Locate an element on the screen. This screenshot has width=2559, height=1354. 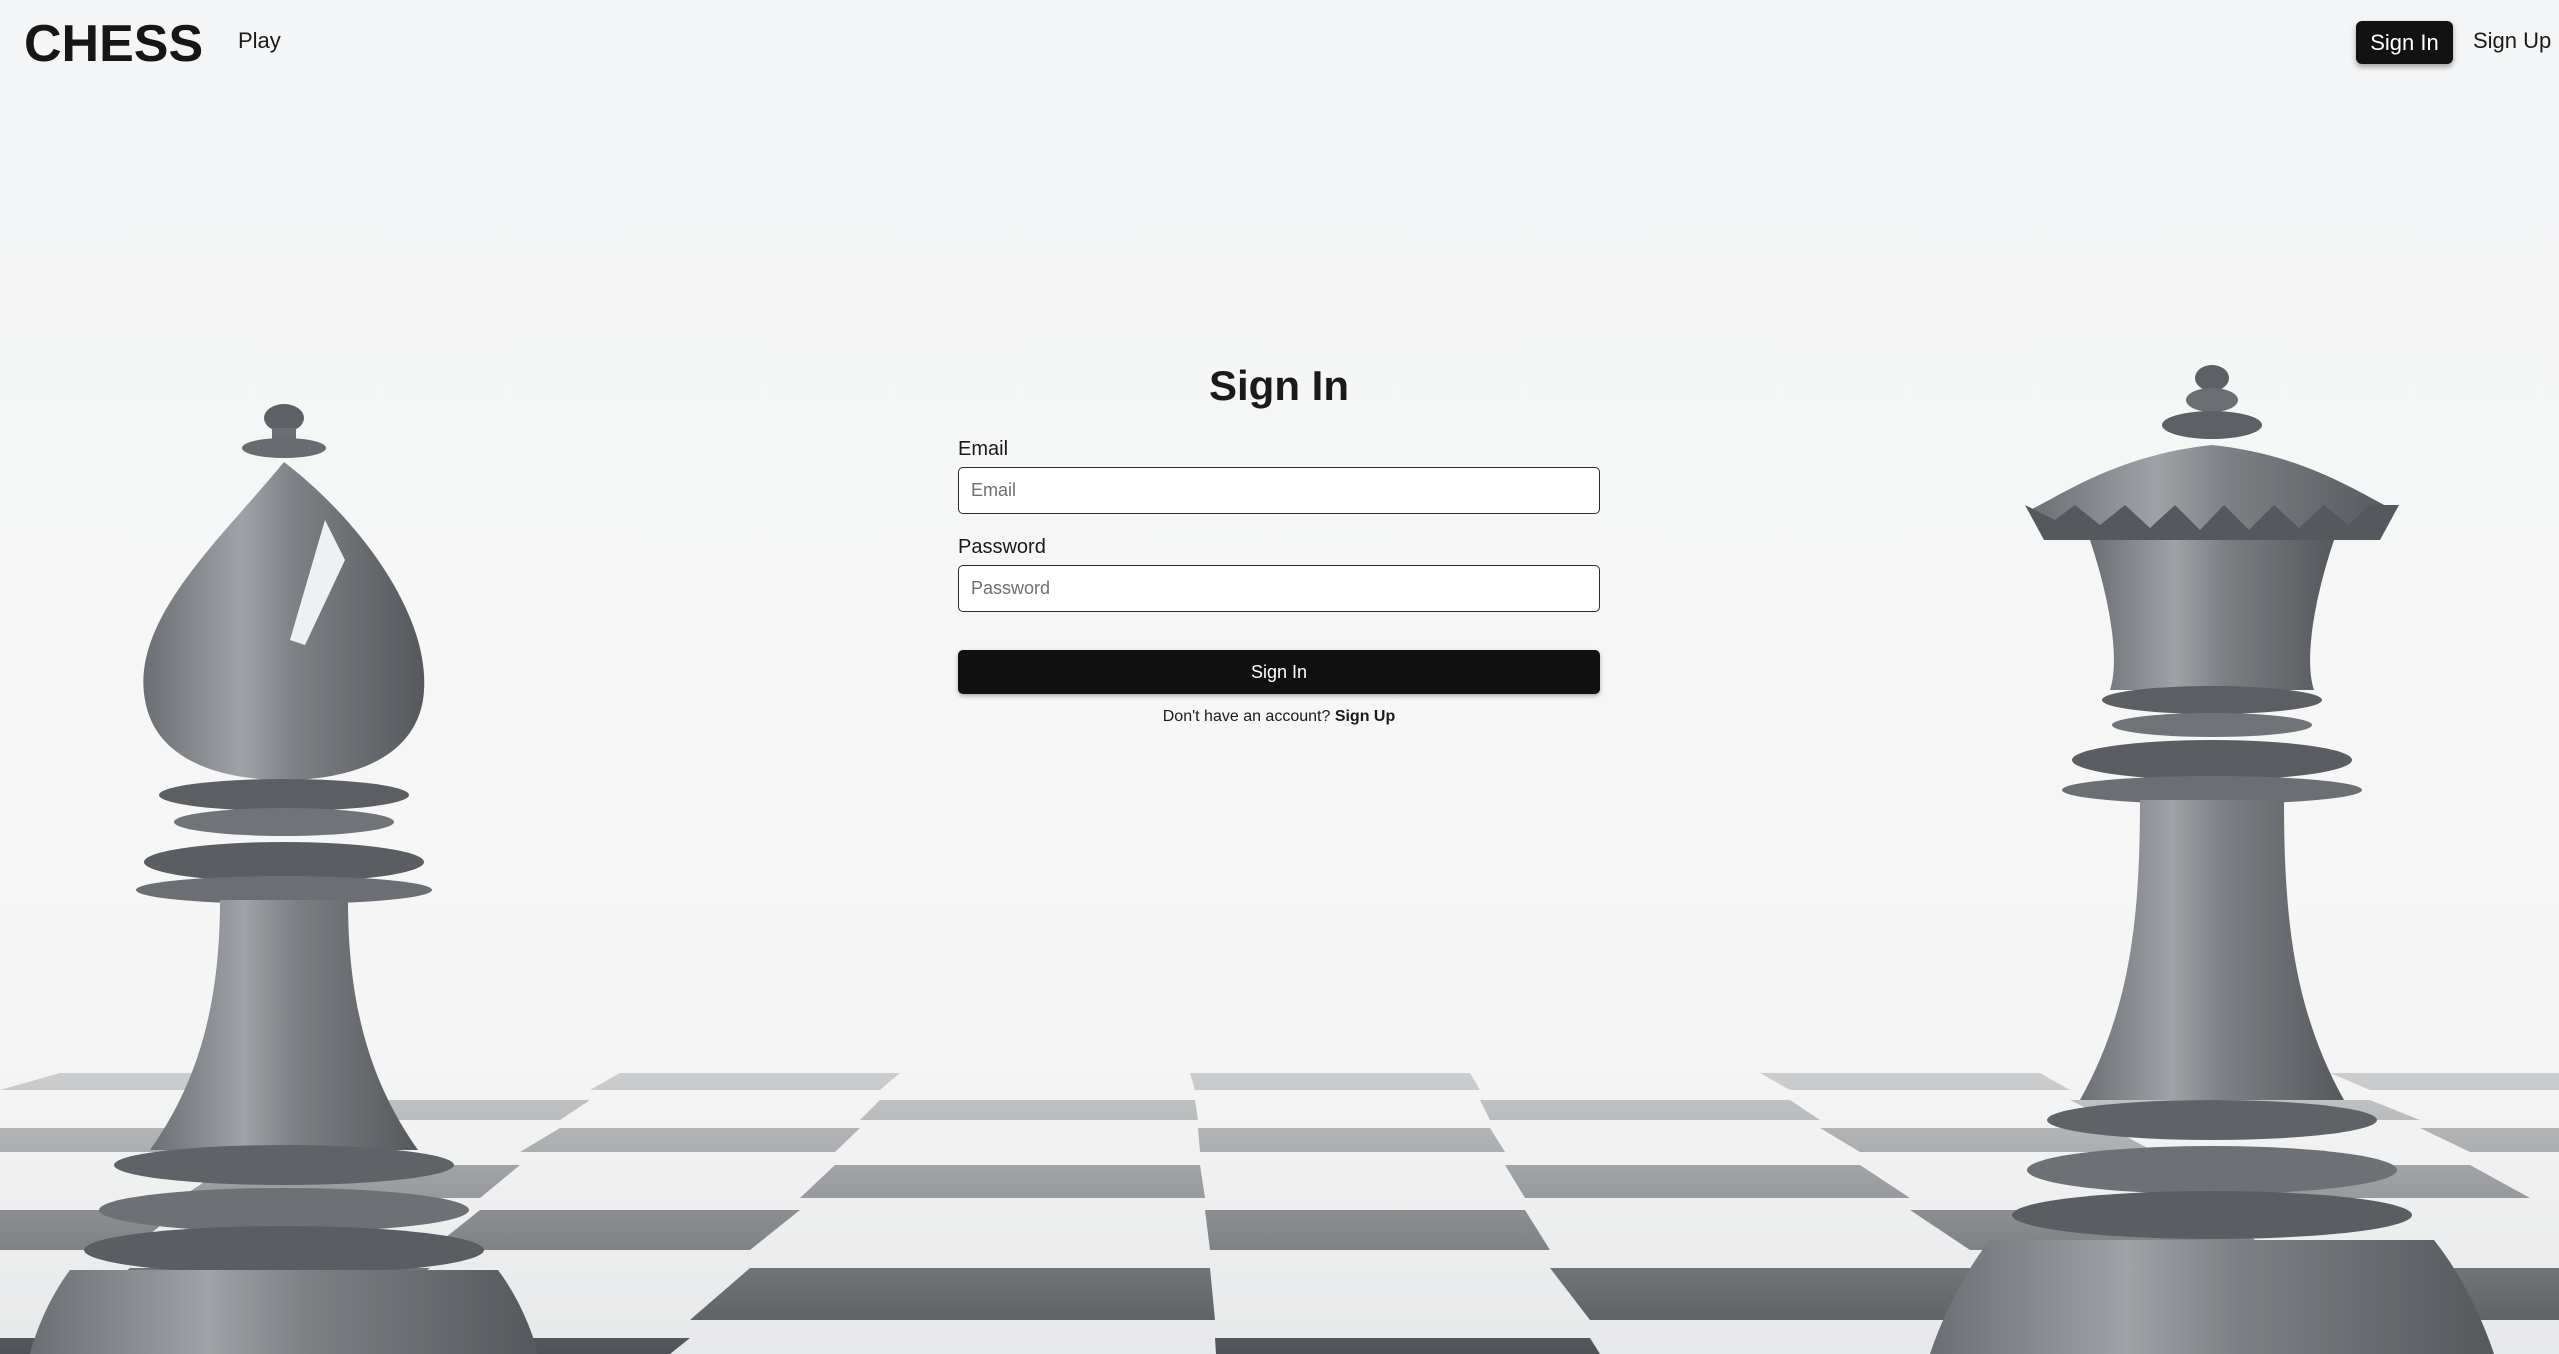
nav-play-link: Play is located at coordinates (259, 41).